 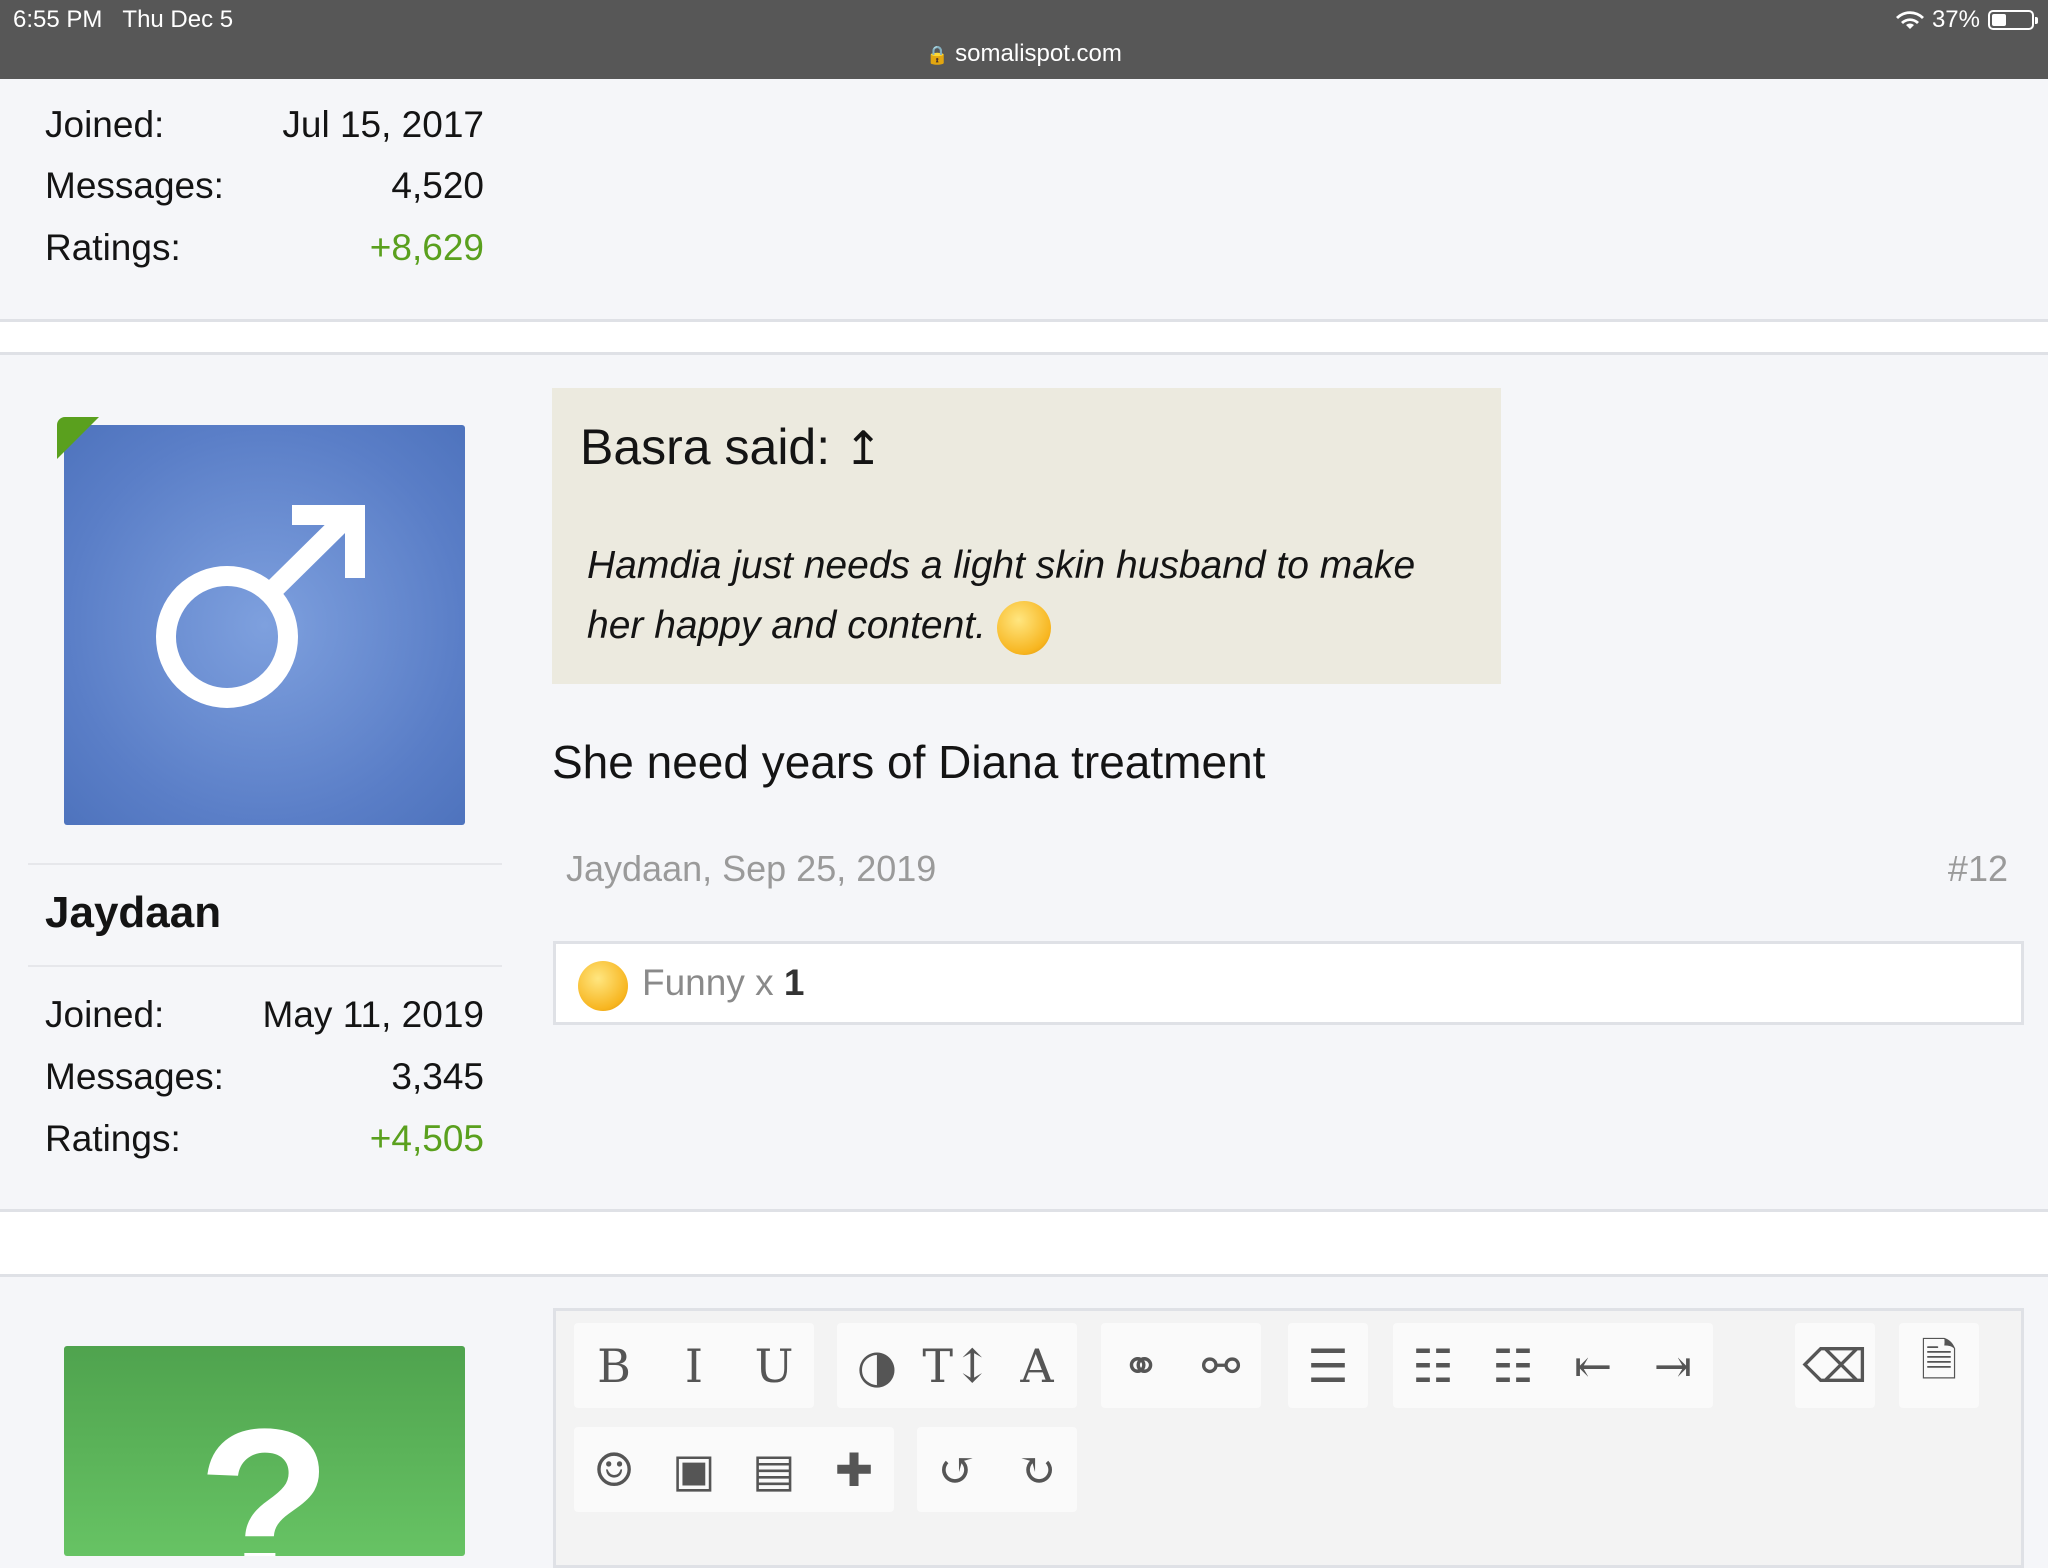 What do you see at coordinates (383, 124) in the screenshot?
I see `prev-joined-value: Jul 15, 2017` at bounding box center [383, 124].